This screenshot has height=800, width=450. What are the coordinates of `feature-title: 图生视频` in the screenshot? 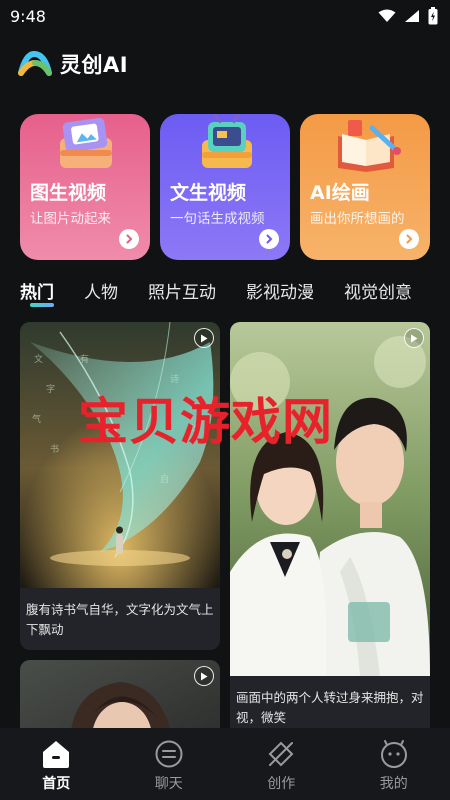 It's located at (68, 193).